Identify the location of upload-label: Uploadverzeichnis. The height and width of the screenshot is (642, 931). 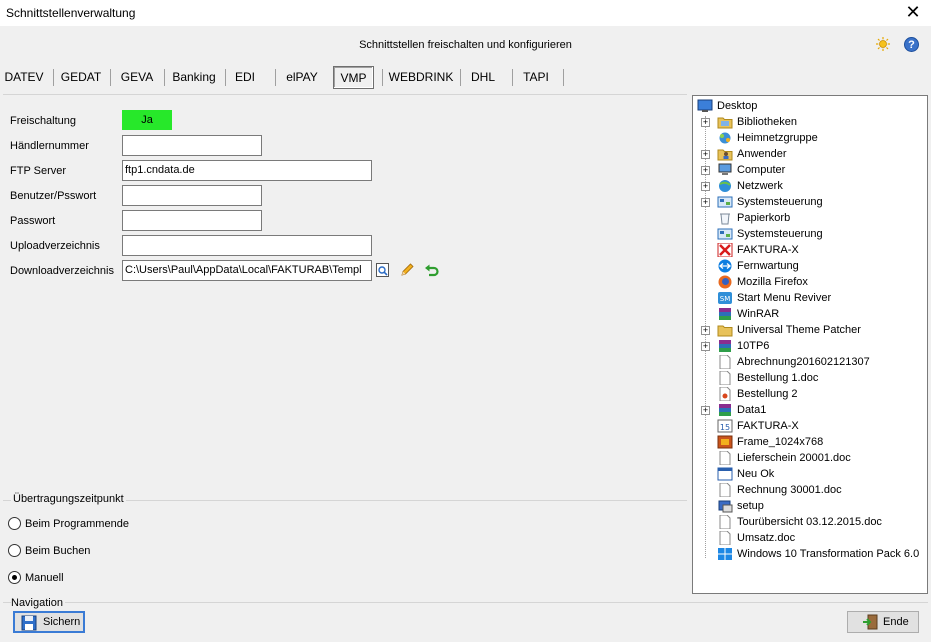
(55, 246).